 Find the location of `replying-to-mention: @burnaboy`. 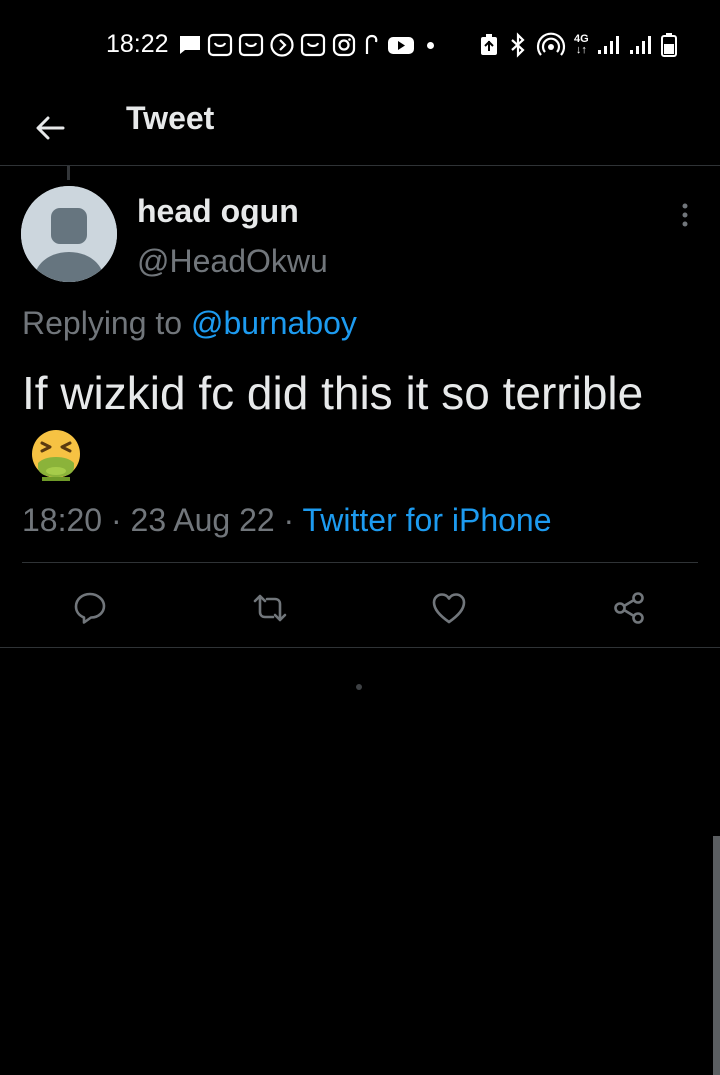

replying-to-mention: @burnaboy is located at coordinates (274, 323).